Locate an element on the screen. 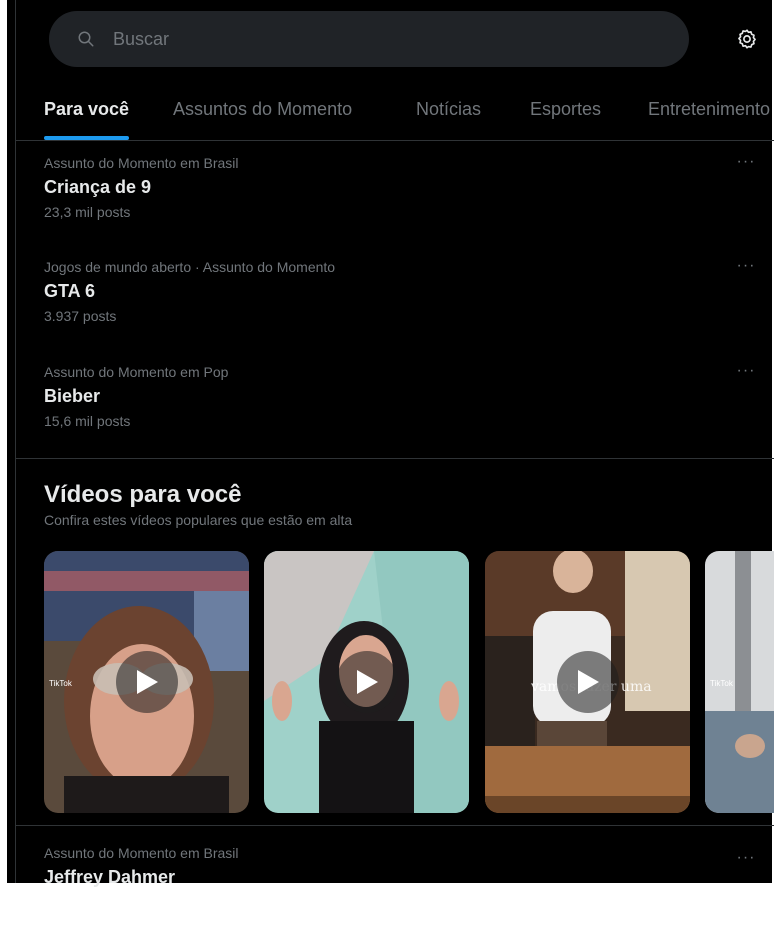 The width and height of the screenshot is (774, 939). settings-button is located at coordinates (747, 39).